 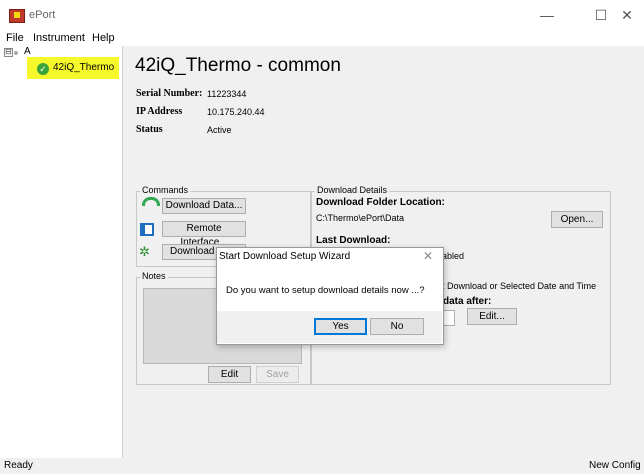 What do you see at coordinates (165, 190) in the screenshot?
I see `commands-group-title: Commands` at bounding box center [165, 190].